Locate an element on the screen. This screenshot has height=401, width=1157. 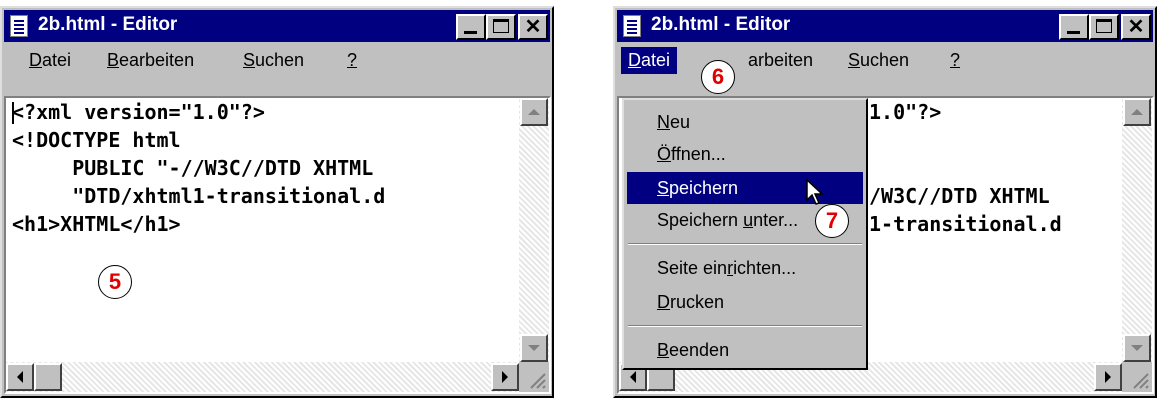
menu-bar: Datei Bearbeiten Suchen ? is located at coordinates (277, 61).